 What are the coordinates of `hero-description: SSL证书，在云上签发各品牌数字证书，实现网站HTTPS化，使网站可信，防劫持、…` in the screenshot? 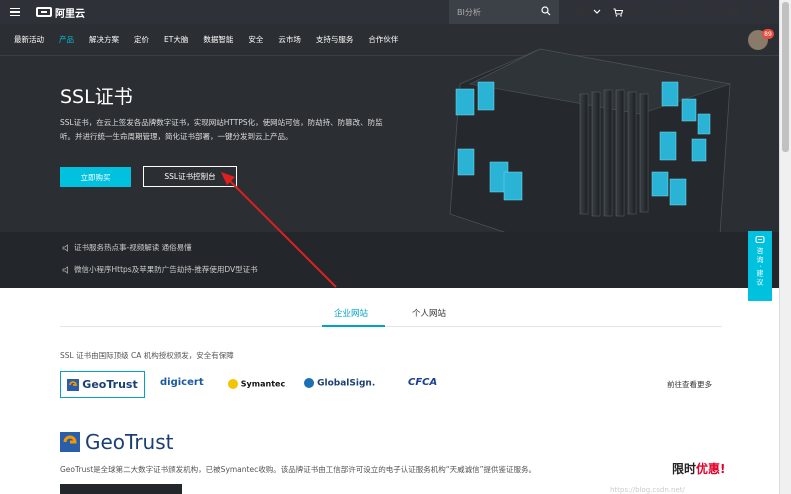 It's located at (221, 129).